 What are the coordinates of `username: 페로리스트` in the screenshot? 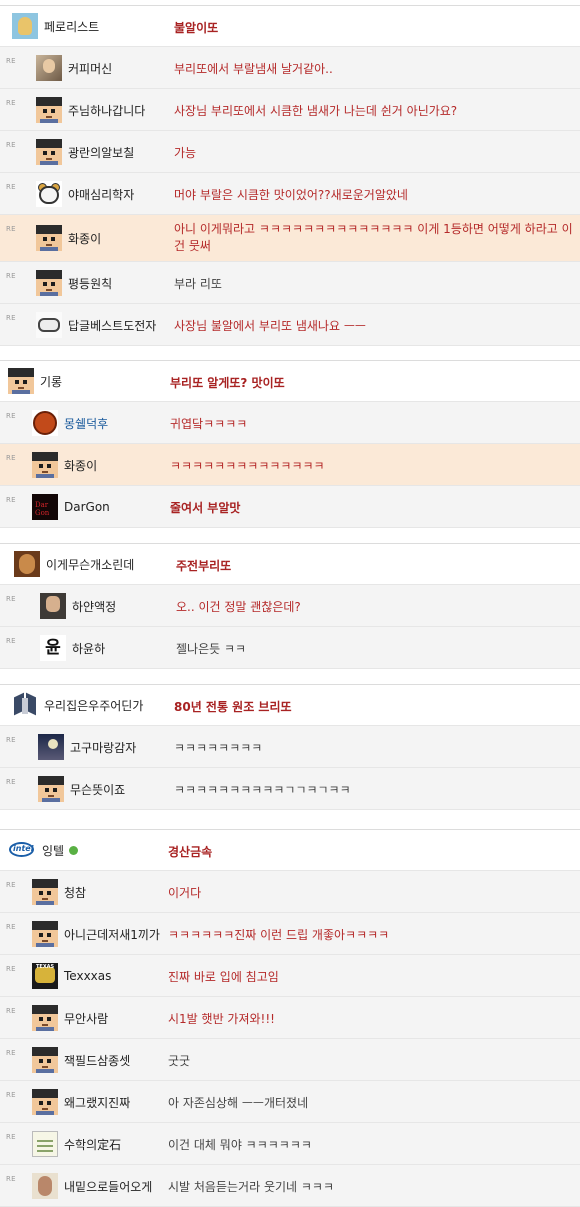 It's located at (71, 26).